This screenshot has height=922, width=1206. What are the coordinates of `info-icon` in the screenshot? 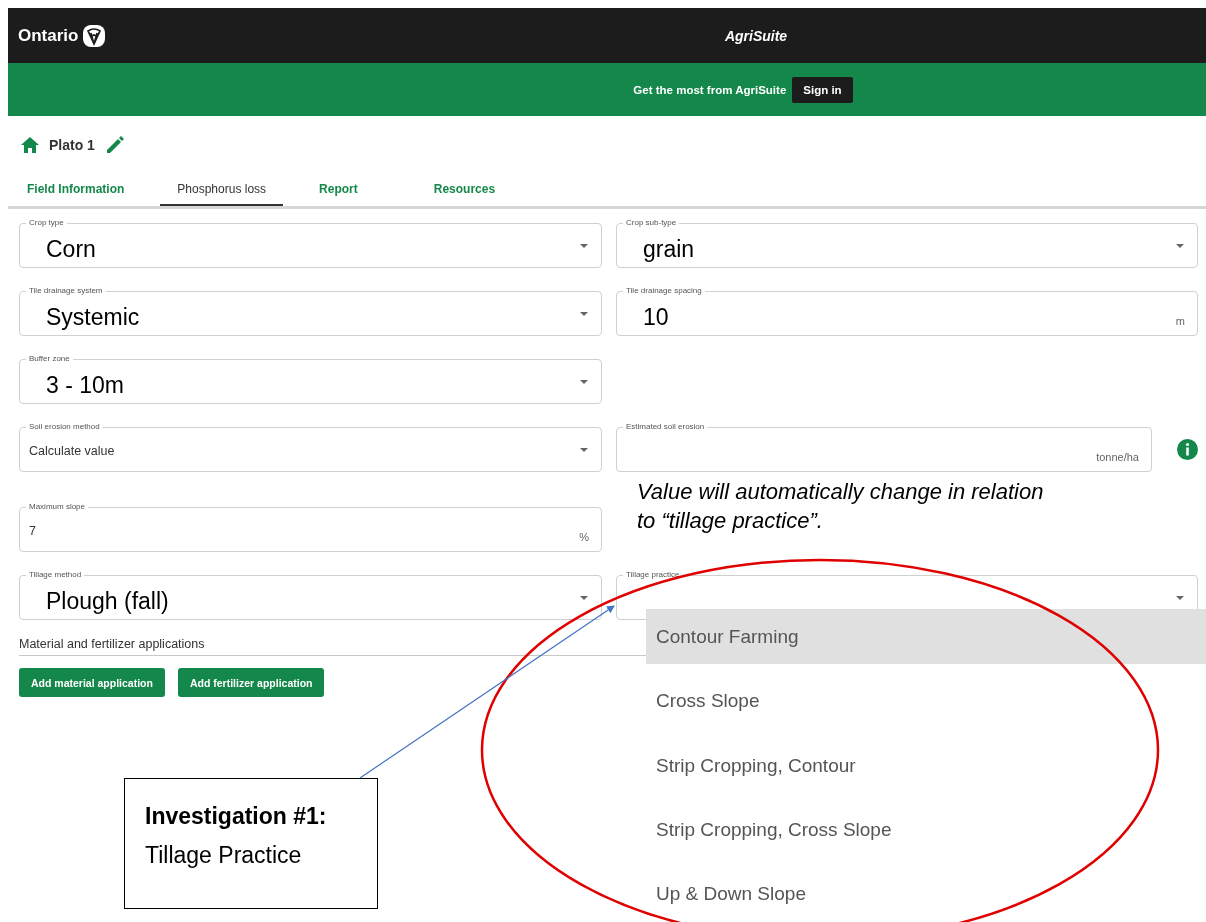 It's located at (1187, 449).